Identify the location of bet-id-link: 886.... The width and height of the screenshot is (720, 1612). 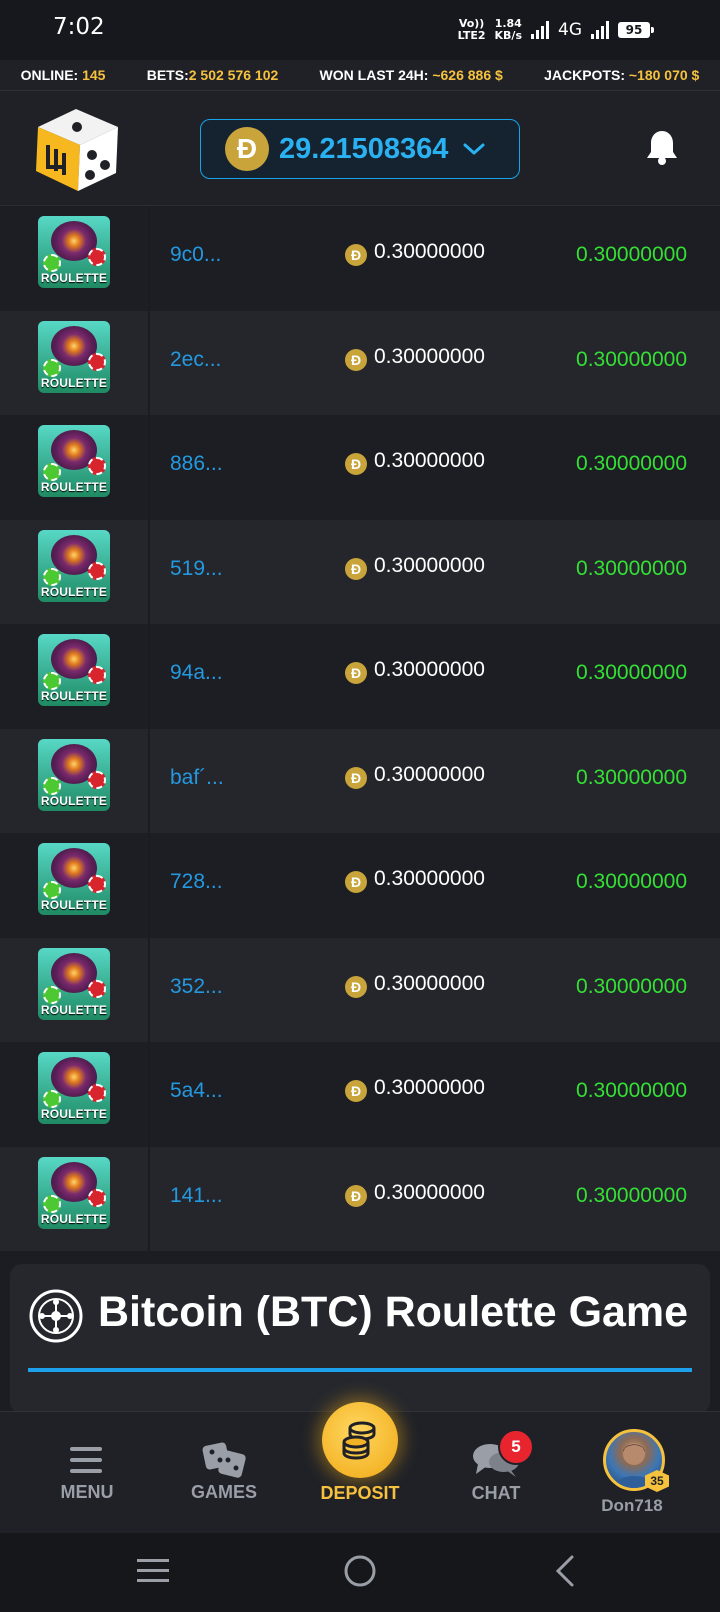
(196, 464).